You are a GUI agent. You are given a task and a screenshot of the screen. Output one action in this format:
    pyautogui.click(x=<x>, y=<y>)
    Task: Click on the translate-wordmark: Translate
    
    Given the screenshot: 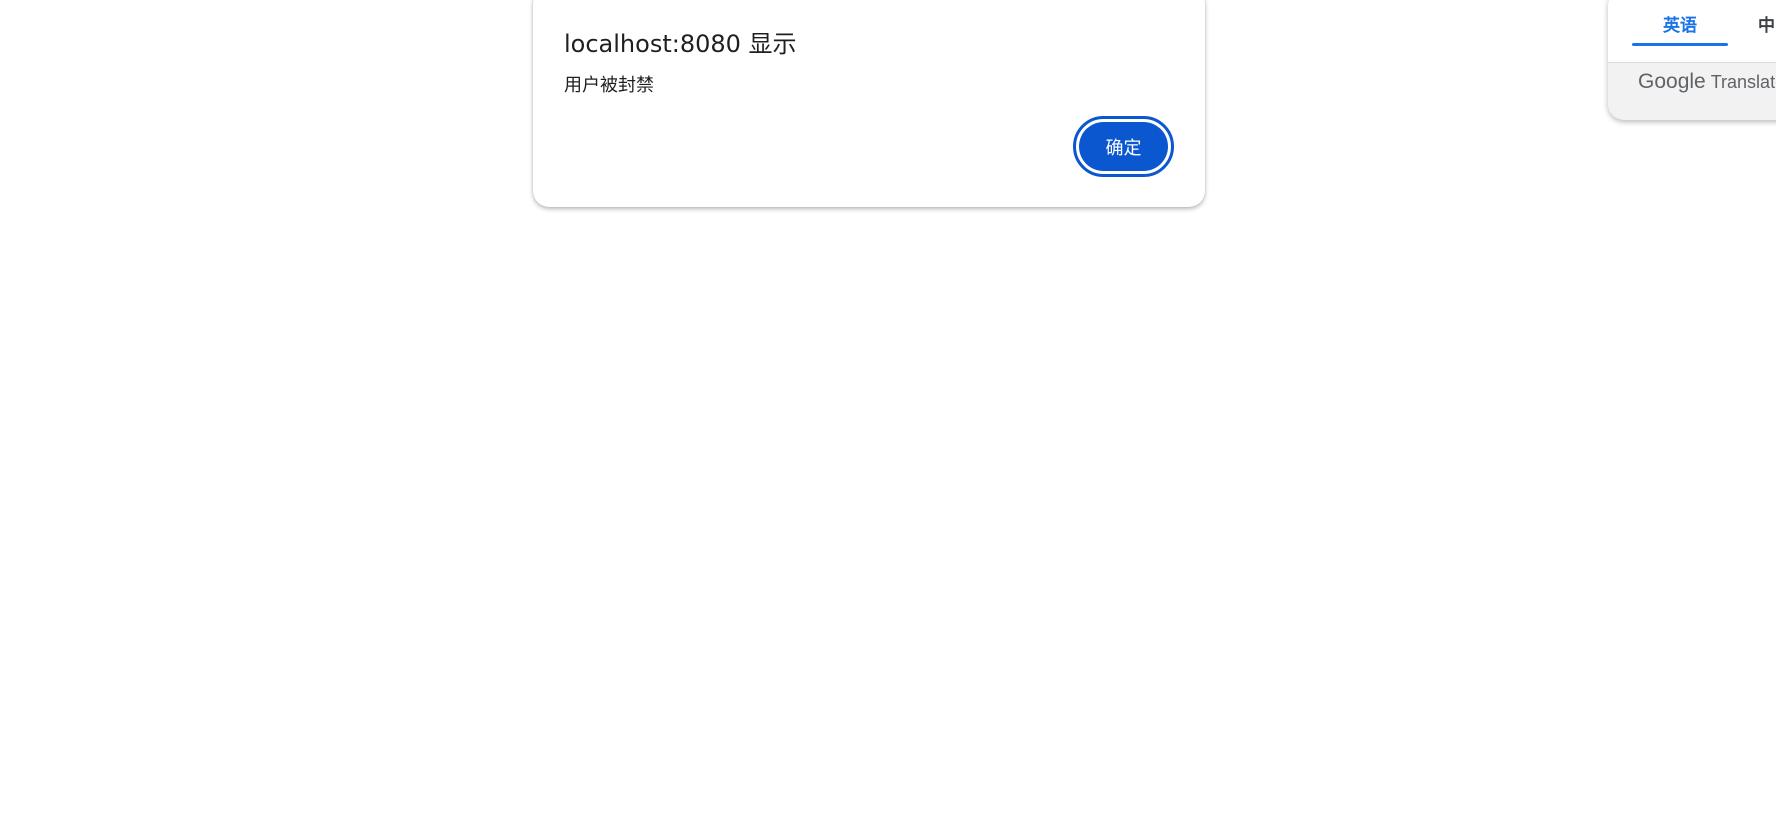 What is the action you would take?
    pyautogui.click(x=1743, y=82)
    